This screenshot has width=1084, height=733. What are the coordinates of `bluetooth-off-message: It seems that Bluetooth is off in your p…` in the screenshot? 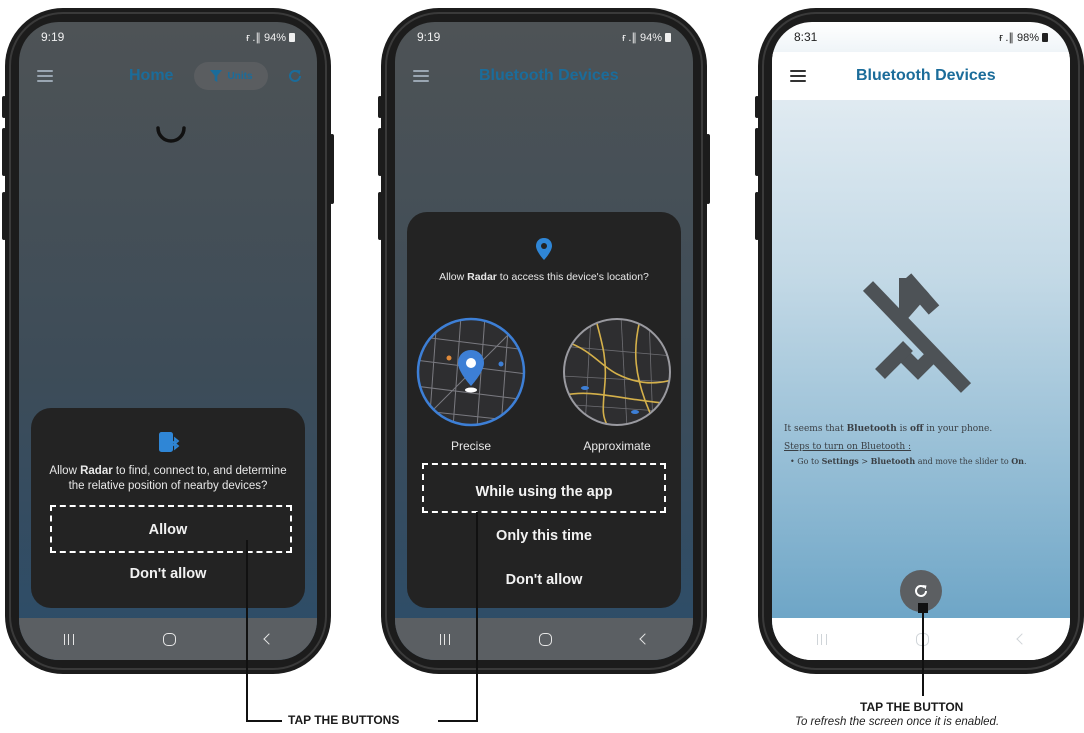 It's located at (923, 445).